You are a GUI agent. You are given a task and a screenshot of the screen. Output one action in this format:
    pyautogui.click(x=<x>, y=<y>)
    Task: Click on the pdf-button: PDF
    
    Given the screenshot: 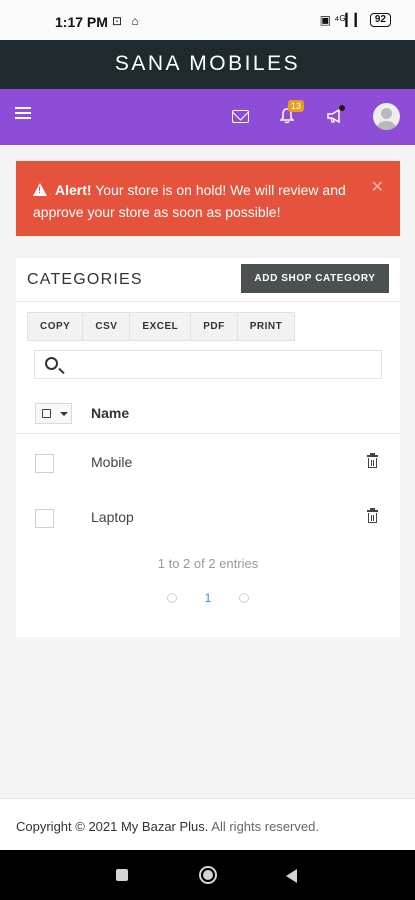 What is the action you would take?
    pyautogui.click(x=214, y=326)
    